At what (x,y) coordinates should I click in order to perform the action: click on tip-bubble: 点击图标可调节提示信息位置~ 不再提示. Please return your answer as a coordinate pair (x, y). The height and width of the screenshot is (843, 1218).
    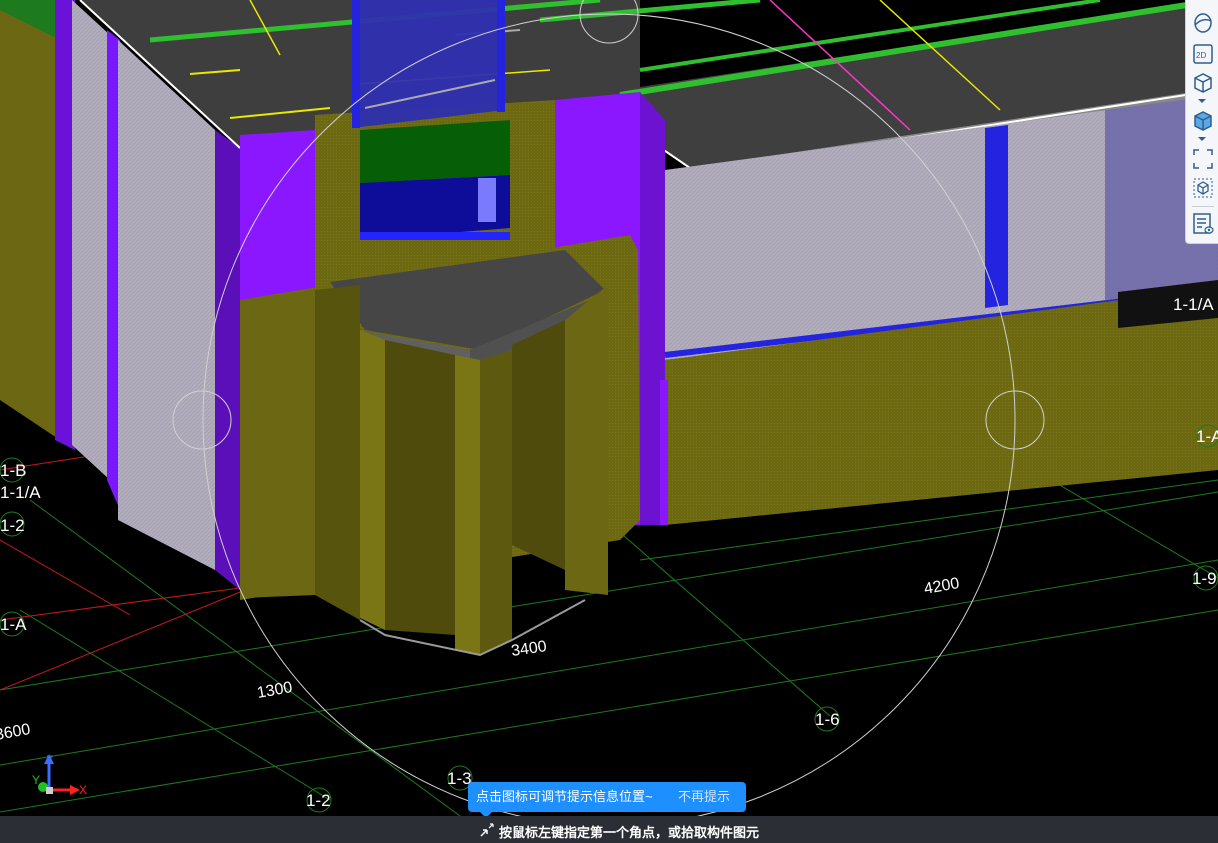
    Looking at the image, I should click on (607, 800).